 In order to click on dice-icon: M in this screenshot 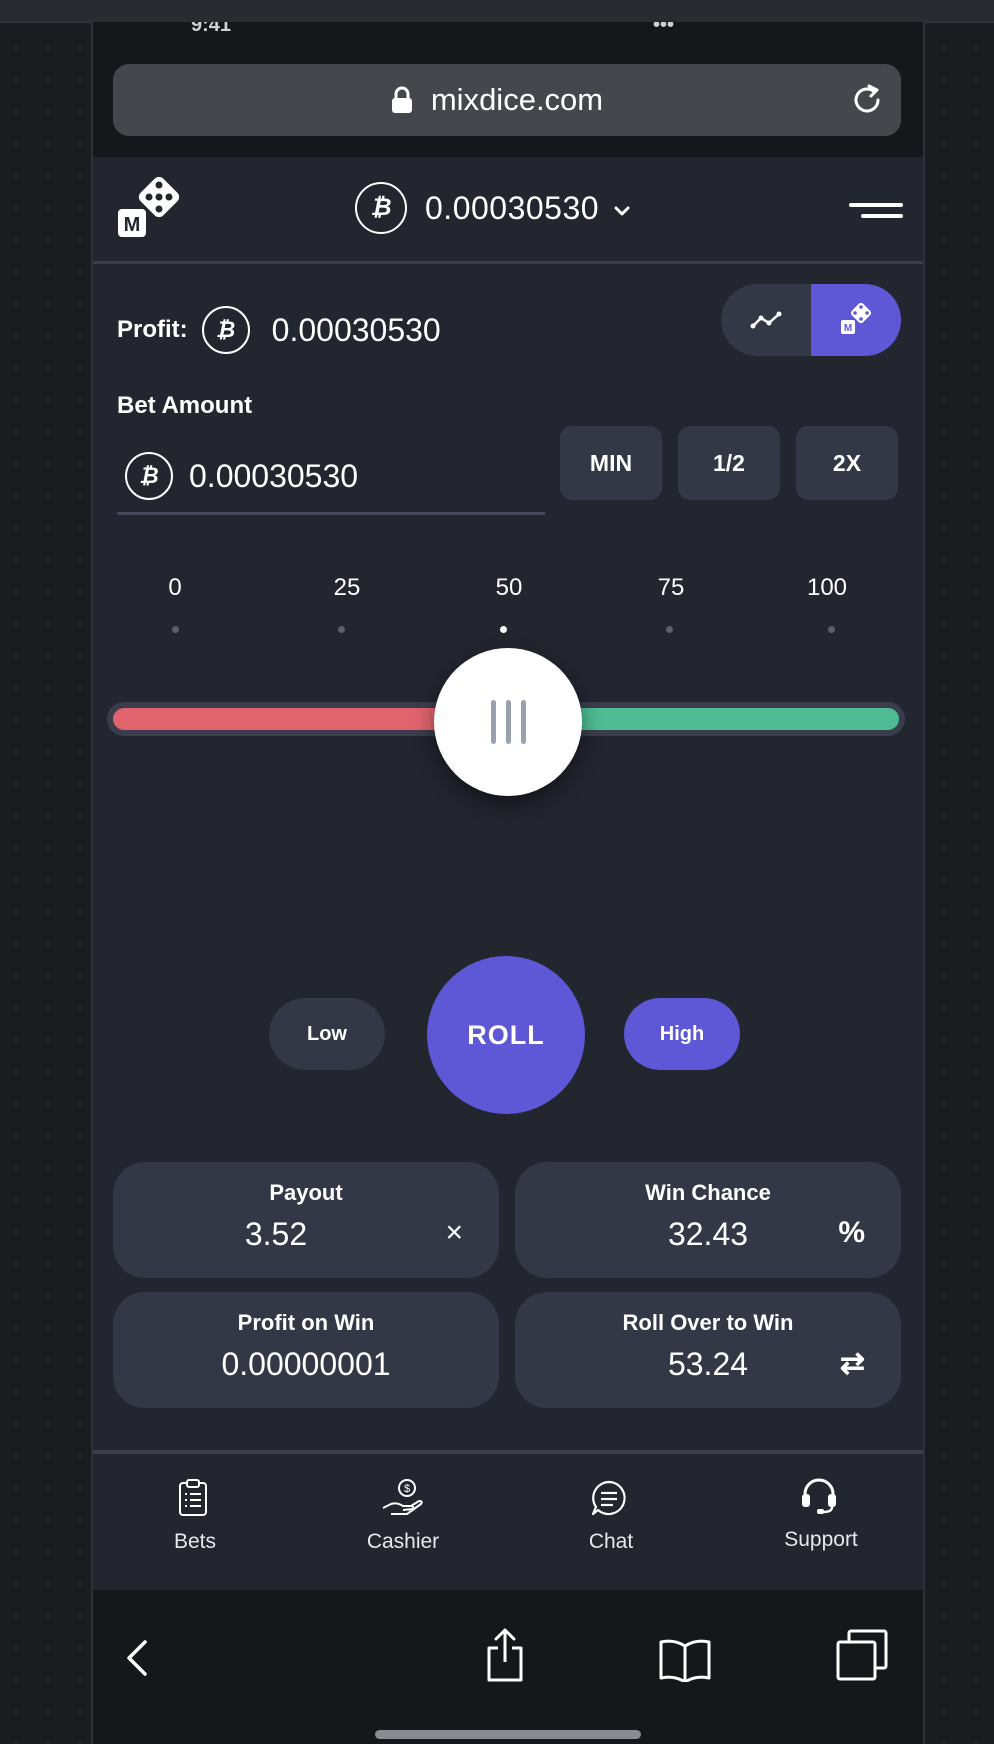, I will do `click(856, 318)`.